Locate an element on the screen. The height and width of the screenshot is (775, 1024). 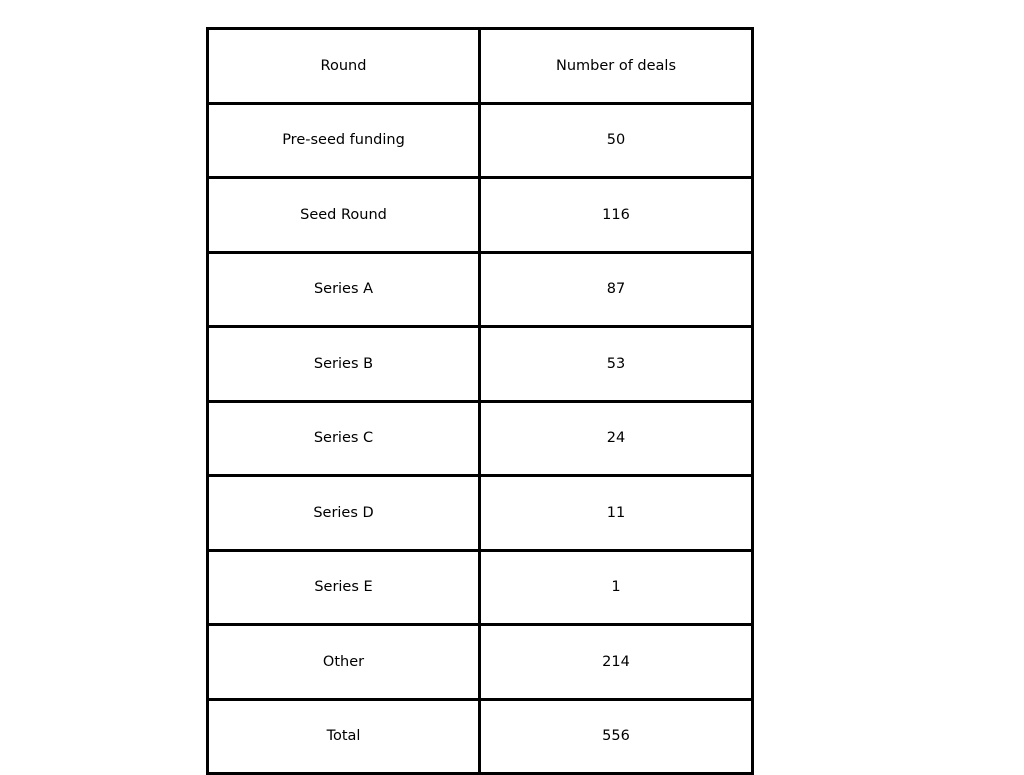
table-row: Series C 24 is located at coordinates (480, 438).